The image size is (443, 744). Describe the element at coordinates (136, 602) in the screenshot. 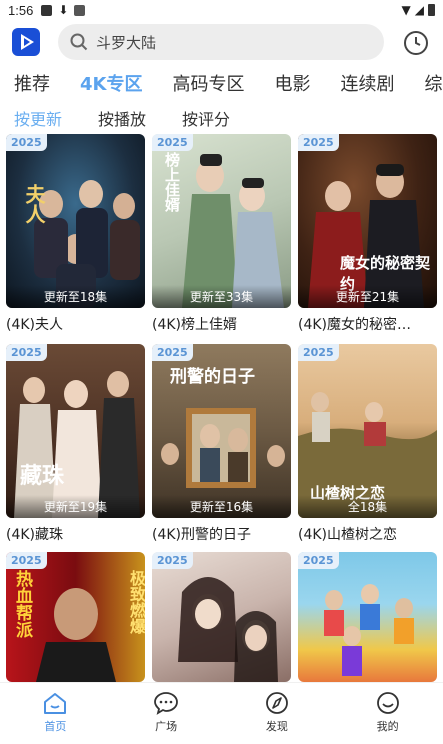

I see `poster-side-text: 极致燃爆` at that location.